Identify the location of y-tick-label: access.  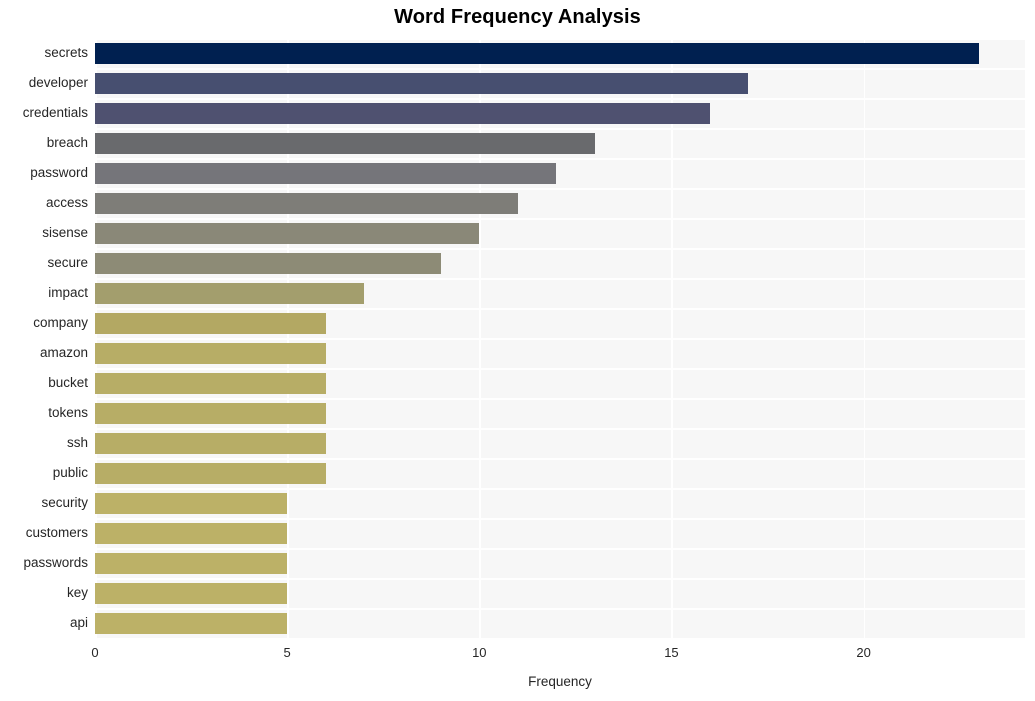
(66, 202).